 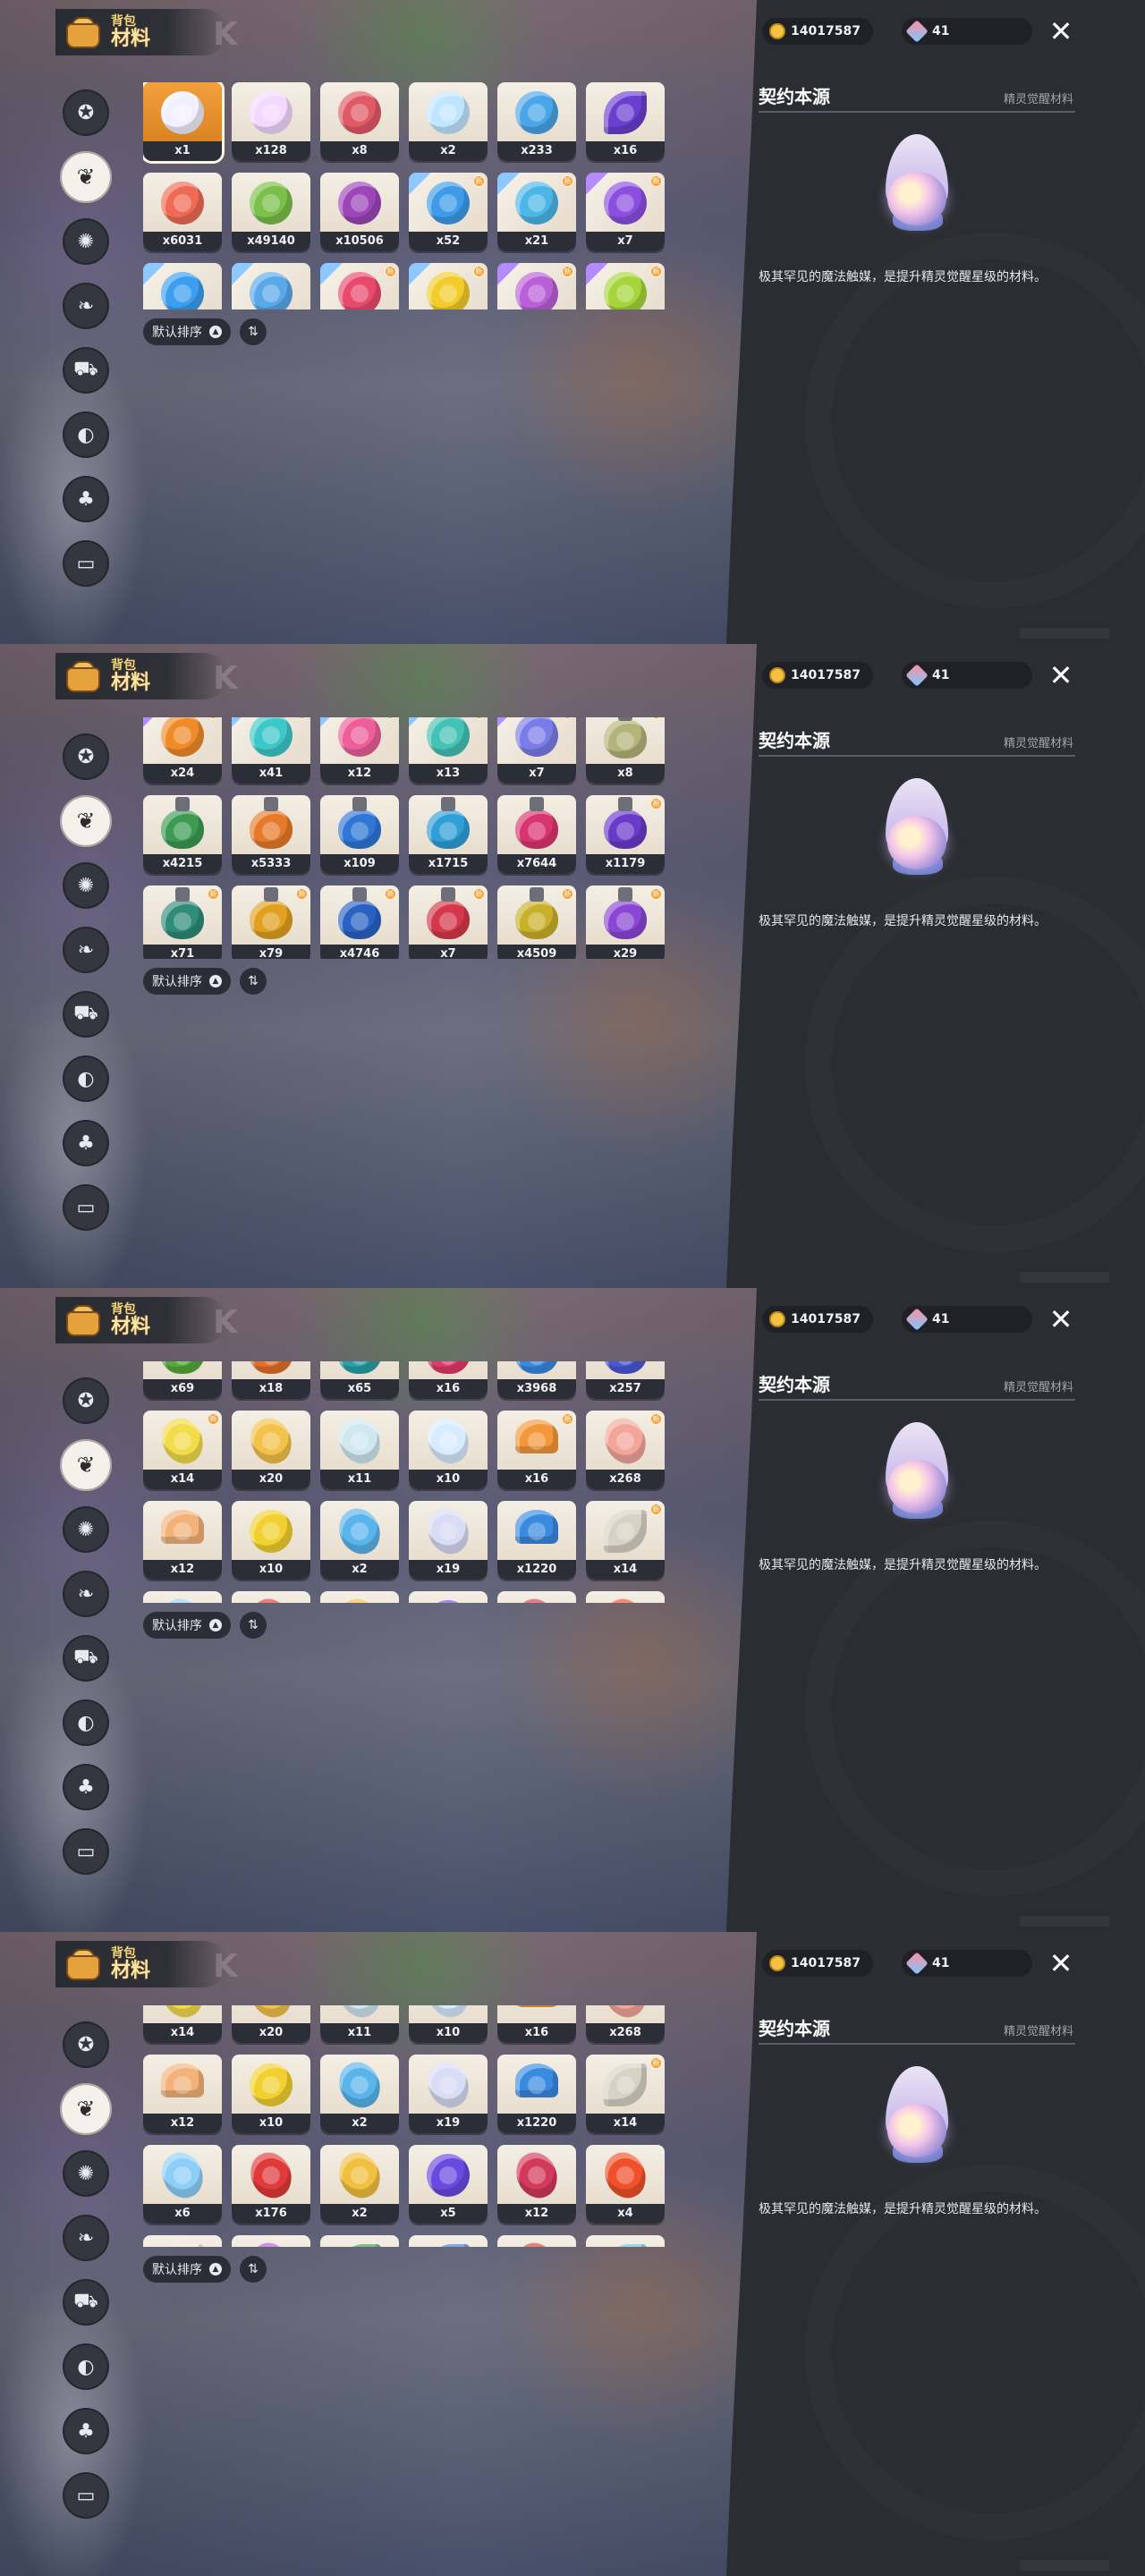 I want to click on item-slot: x18, so click(x=625, y=2241).